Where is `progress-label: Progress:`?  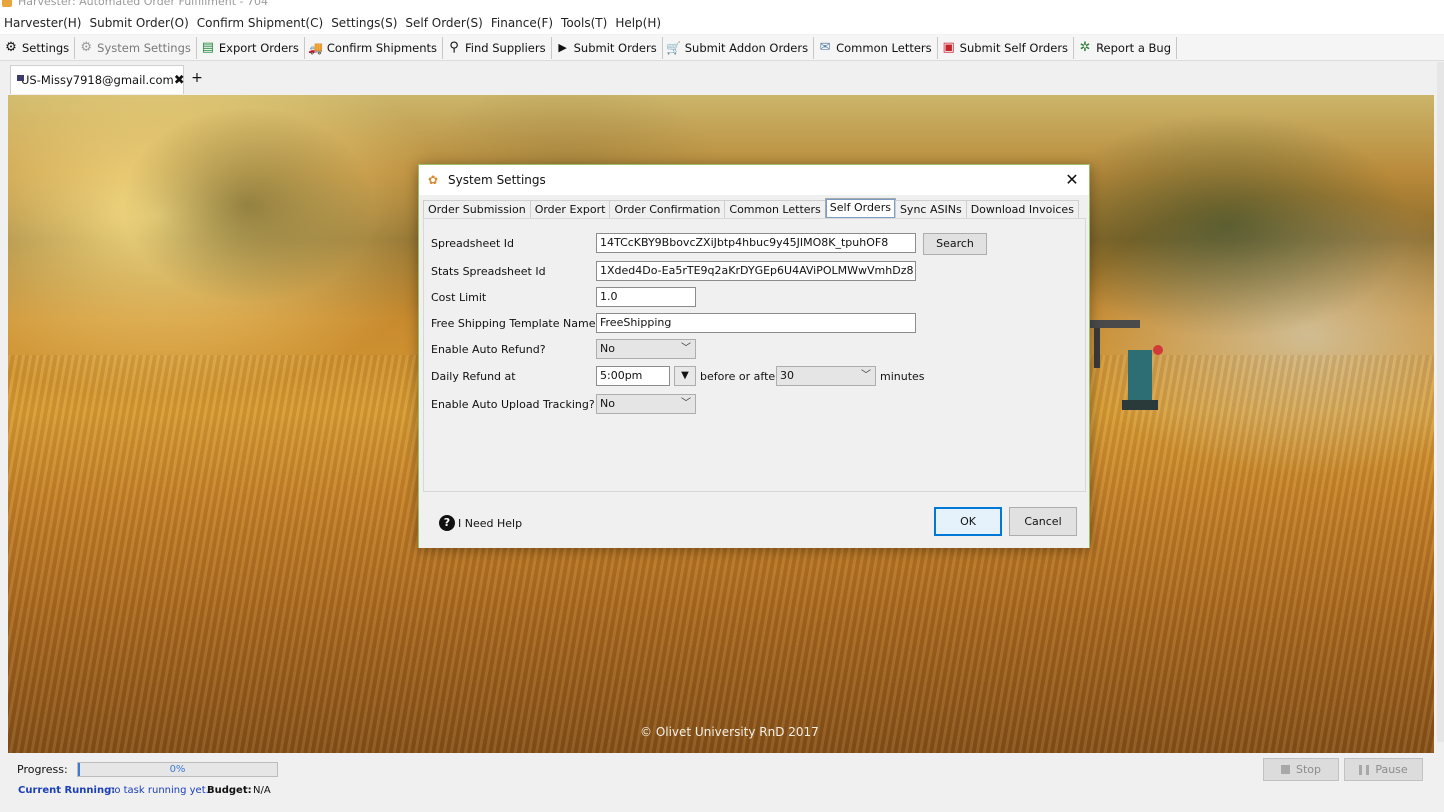 progress-label: Progress: is located at coordinates (42, 769).